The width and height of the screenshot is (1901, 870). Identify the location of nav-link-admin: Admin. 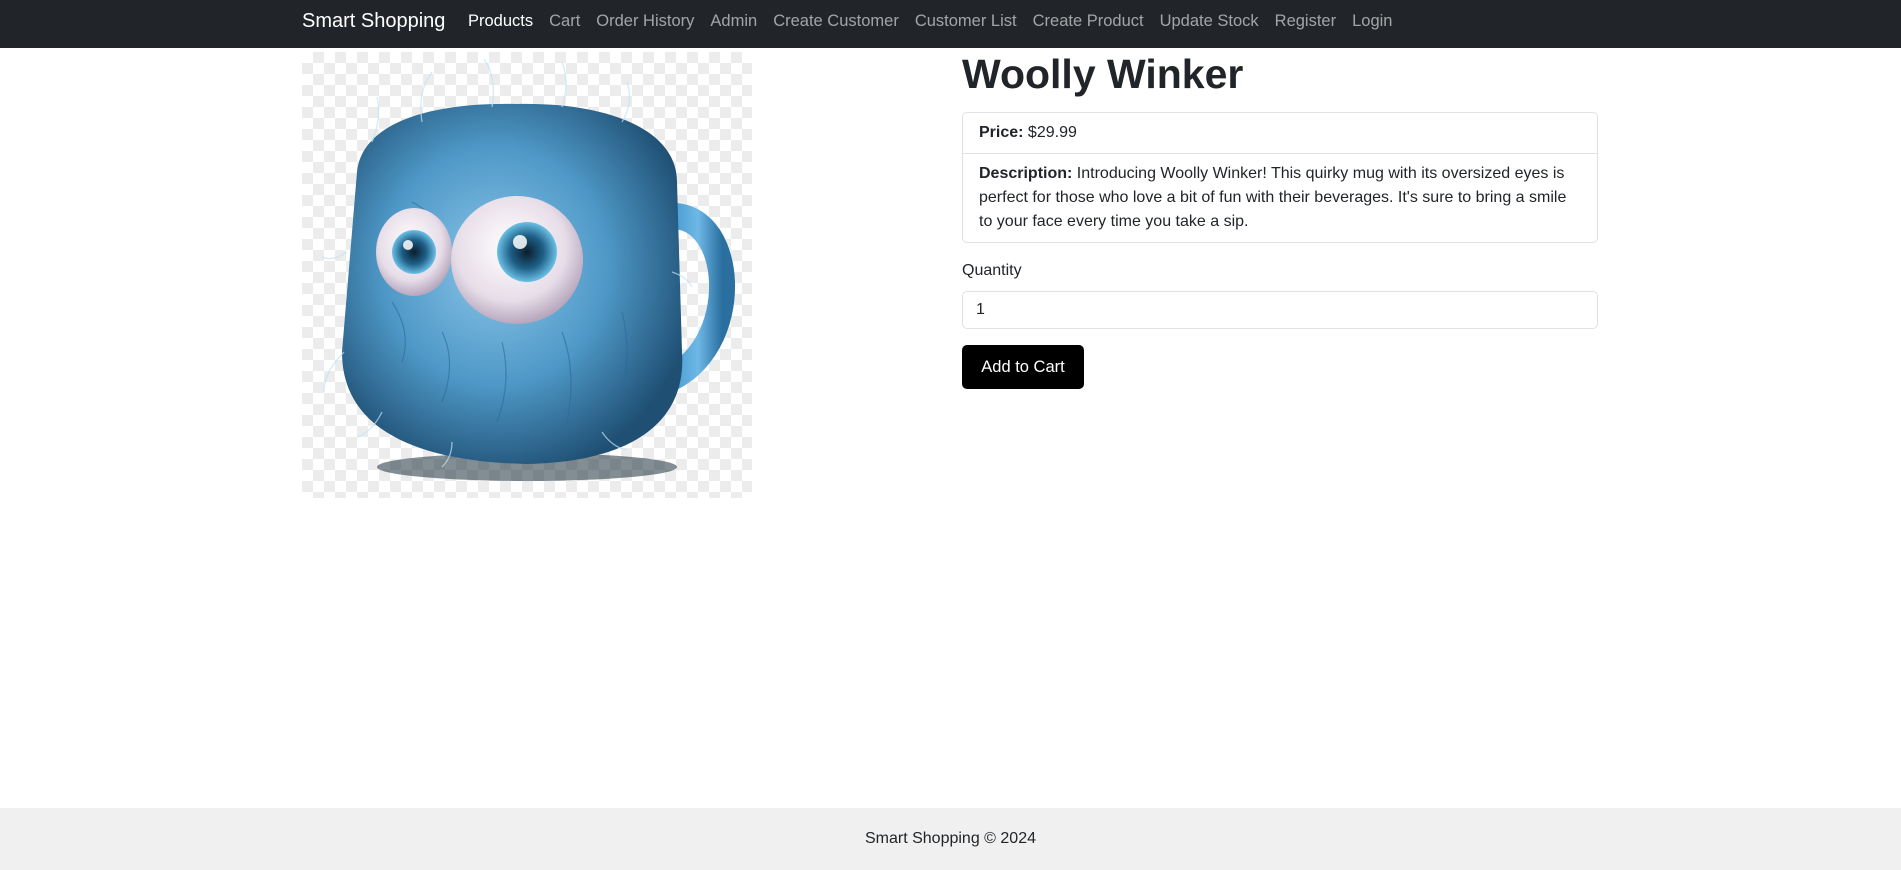
(733, 21).